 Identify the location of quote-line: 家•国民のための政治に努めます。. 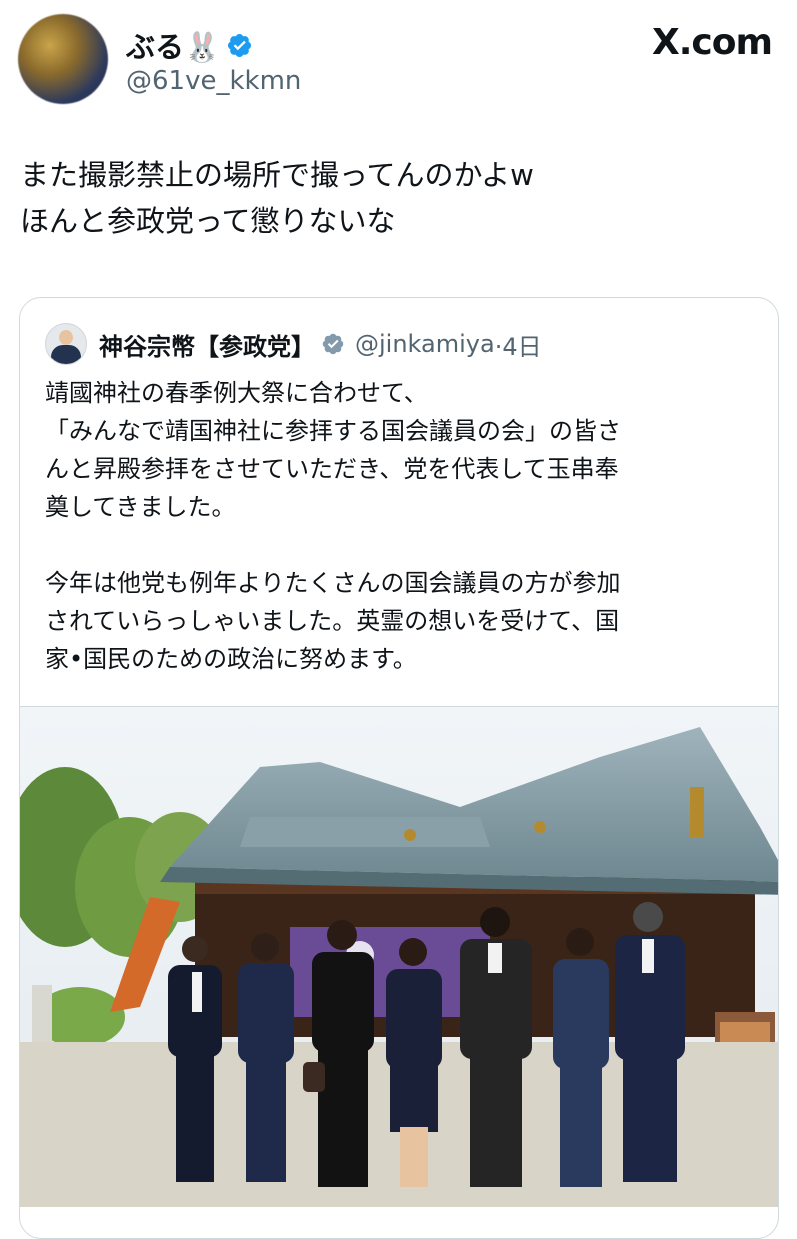
(231, 659).